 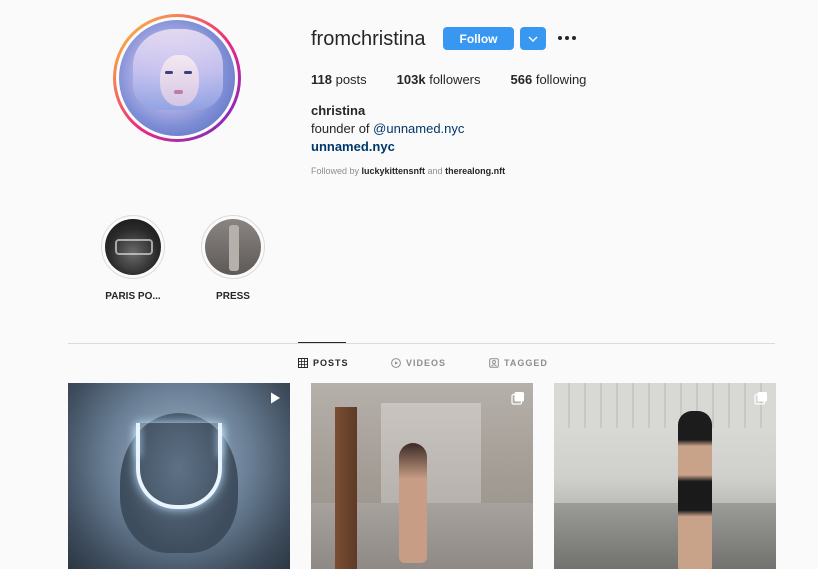 I want to click on following-label: following, so click(x=559, y=79).